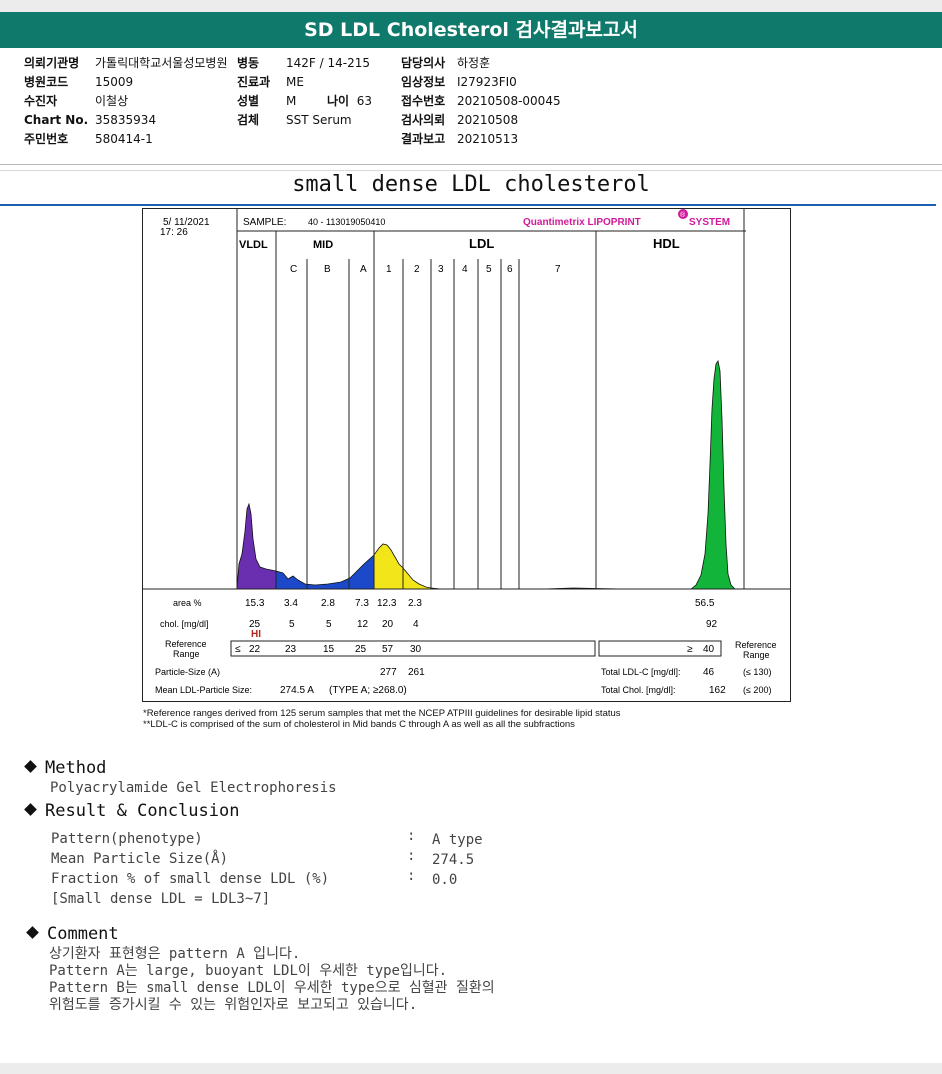 This screenshot has height=1074, width=942. Describe the element at coordinates (709, 672) in the screenshot. I see `total-ldl-value: 46` at that location.